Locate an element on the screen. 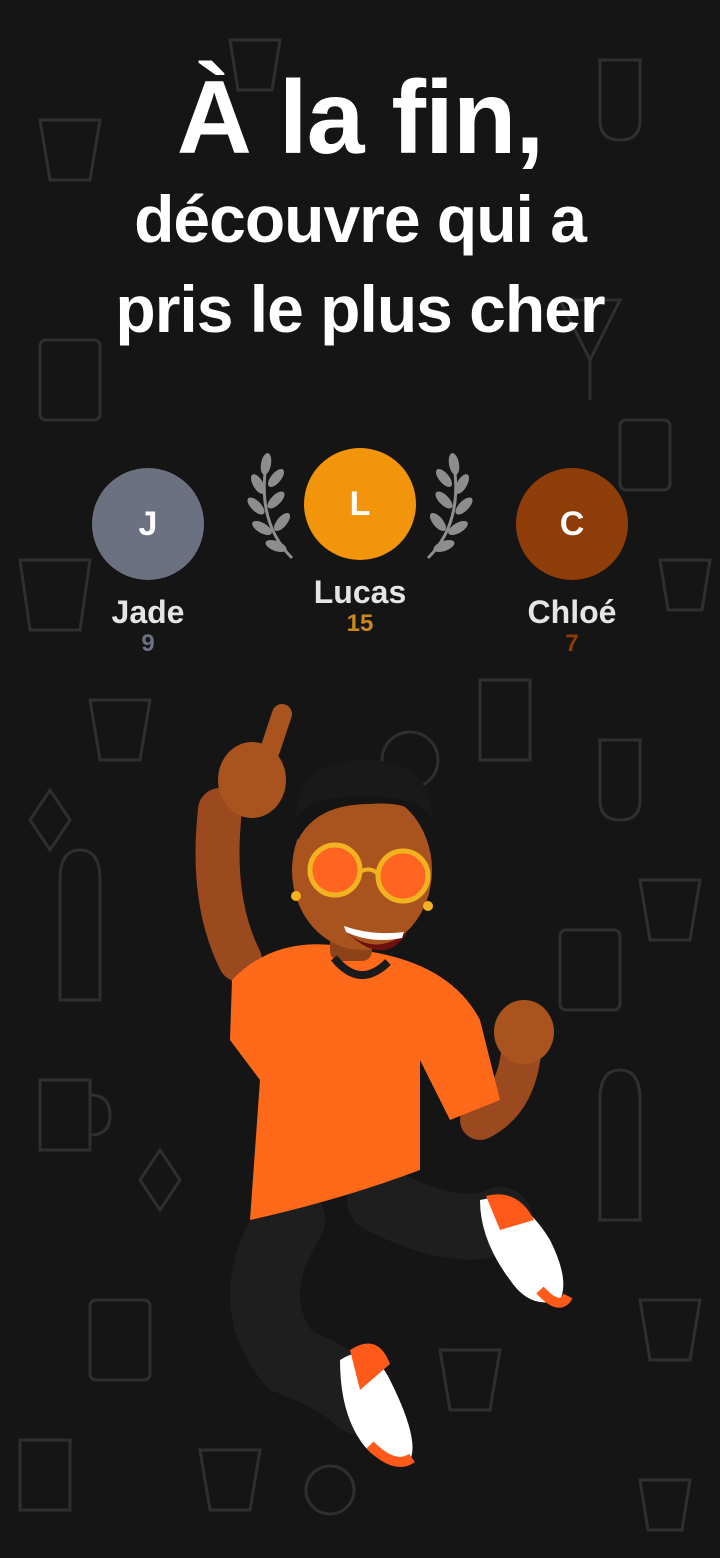 Image resolution: width=720 pixels, height=1558 pixels. player-score: 7 is located at coordinates (572, 643).